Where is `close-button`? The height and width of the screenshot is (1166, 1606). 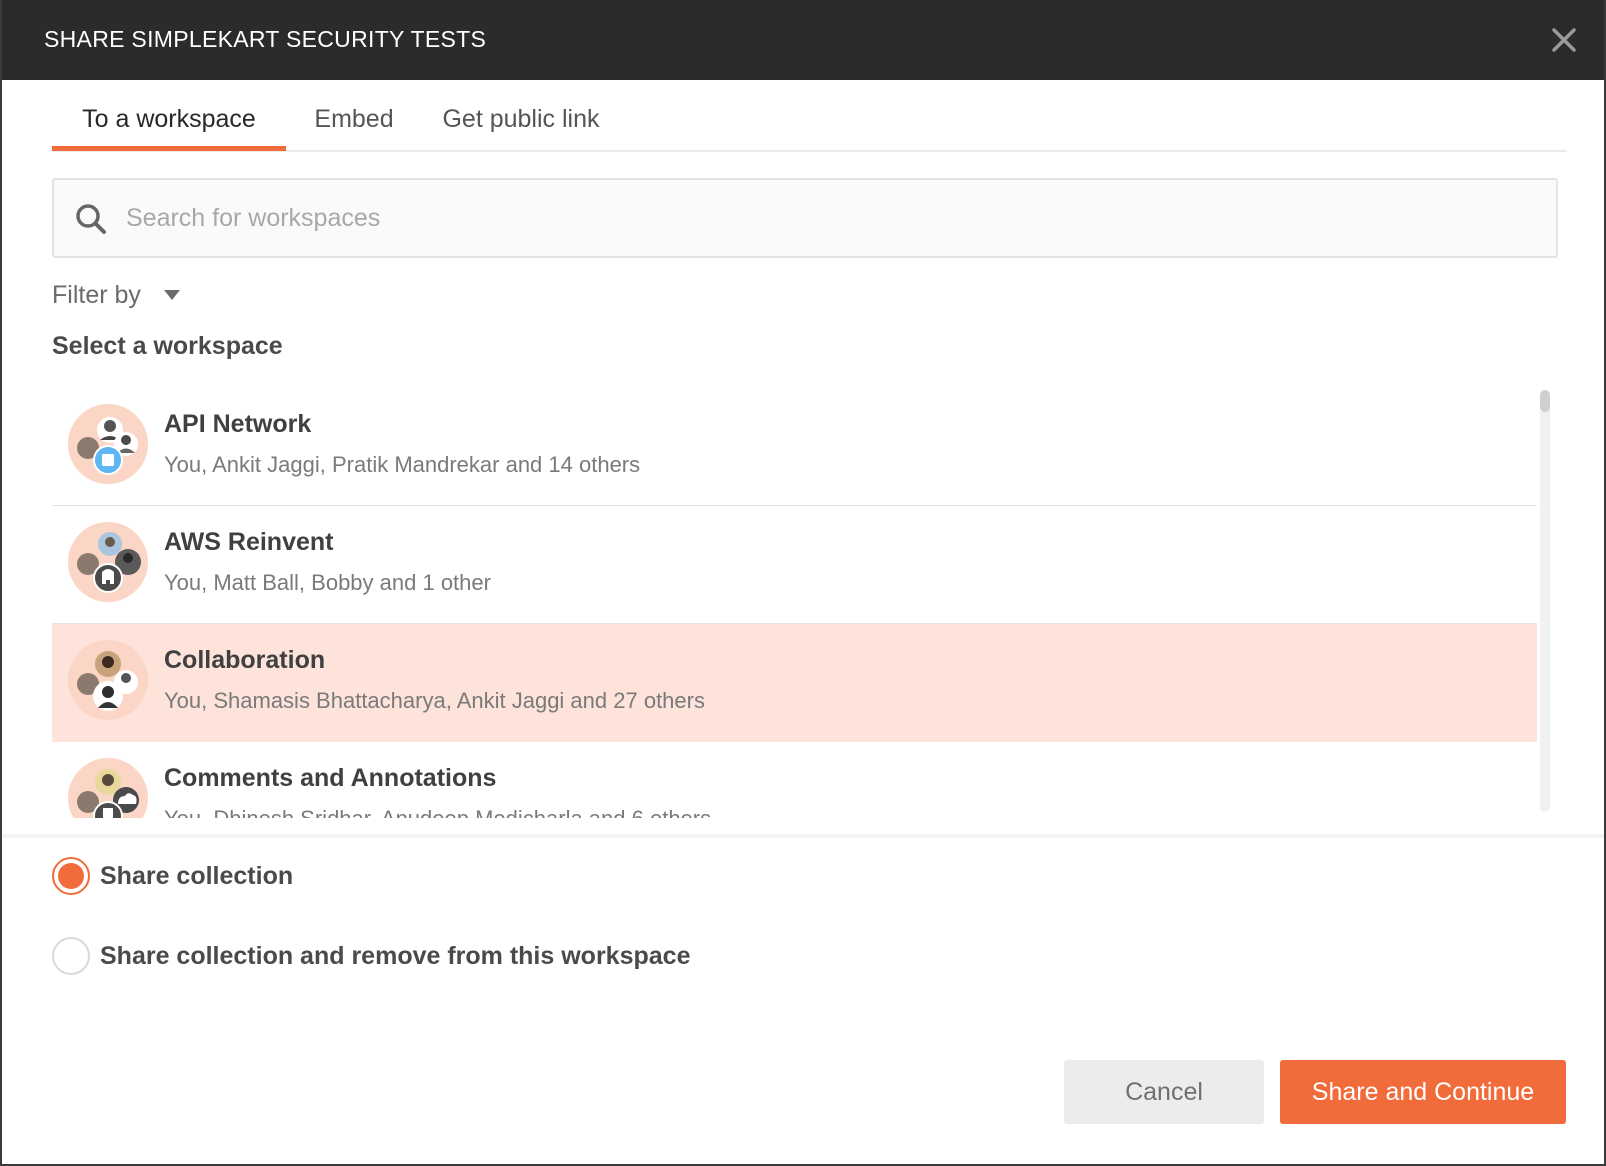 close-button is located at coordinates (1564, 40).